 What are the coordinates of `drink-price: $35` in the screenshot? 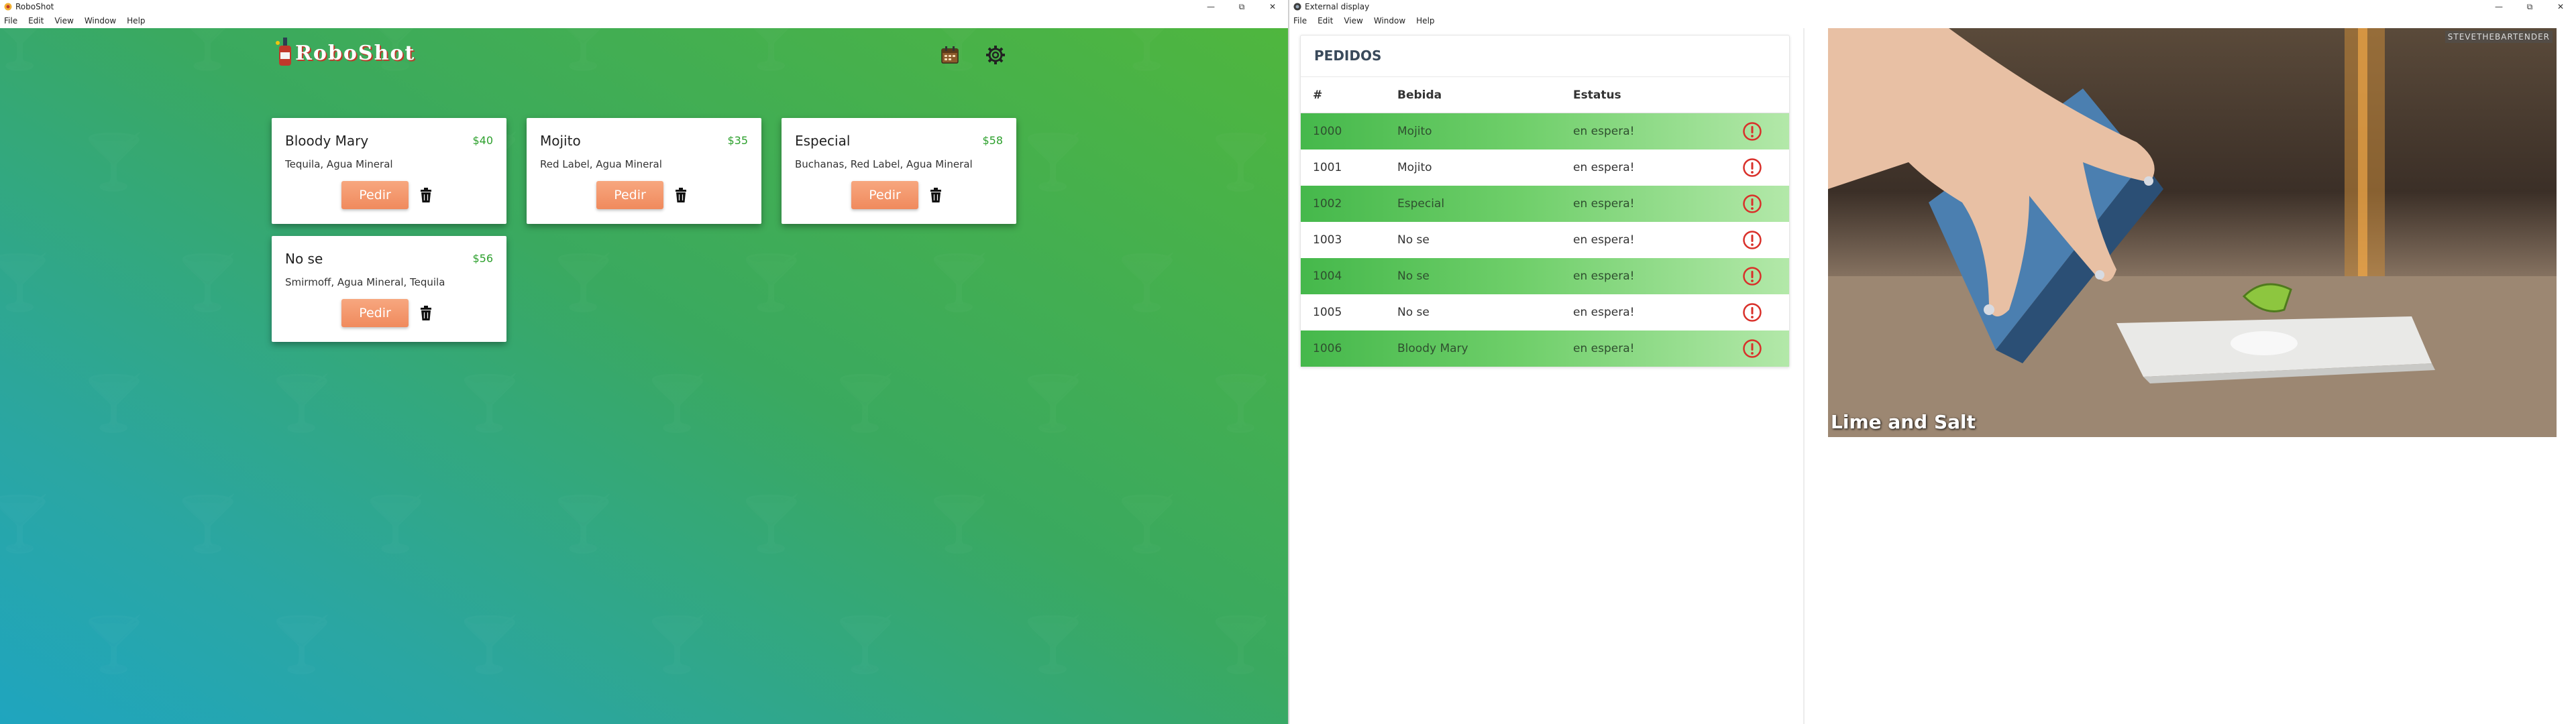 It's located at (737, 140).